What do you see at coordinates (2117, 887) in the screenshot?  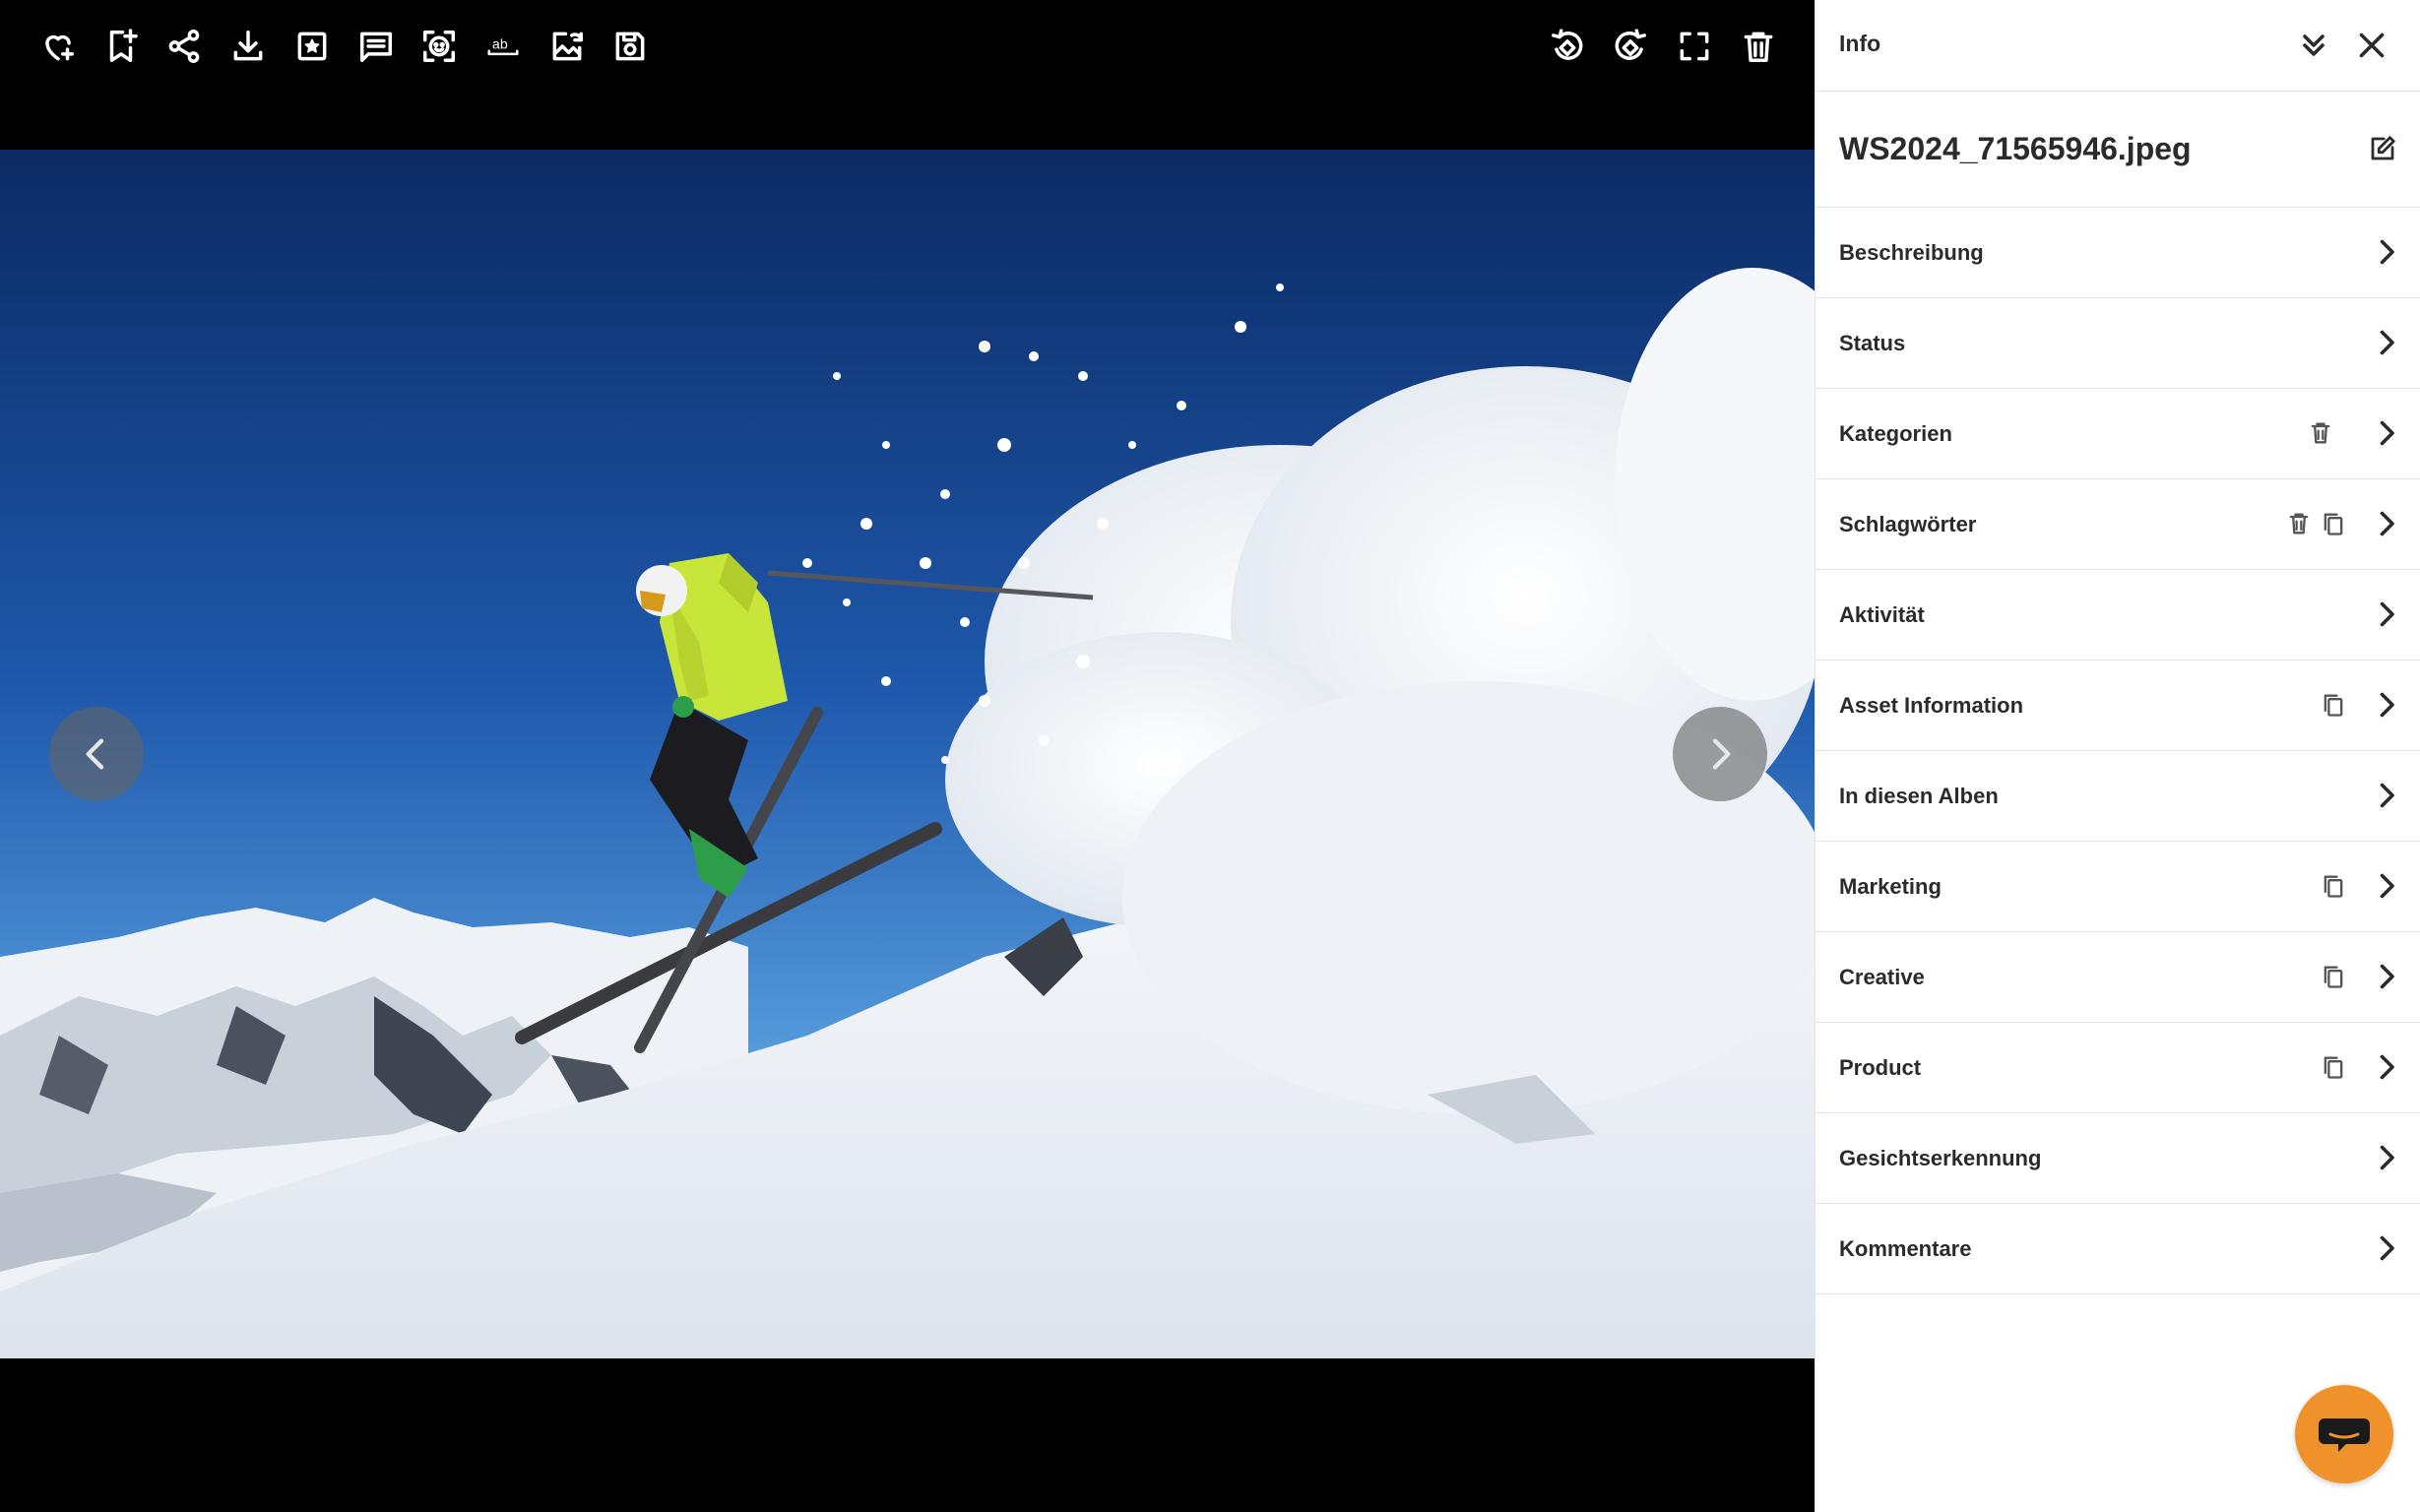 I see `section-marketing: Marketing` at bounding box center [2117, 887].